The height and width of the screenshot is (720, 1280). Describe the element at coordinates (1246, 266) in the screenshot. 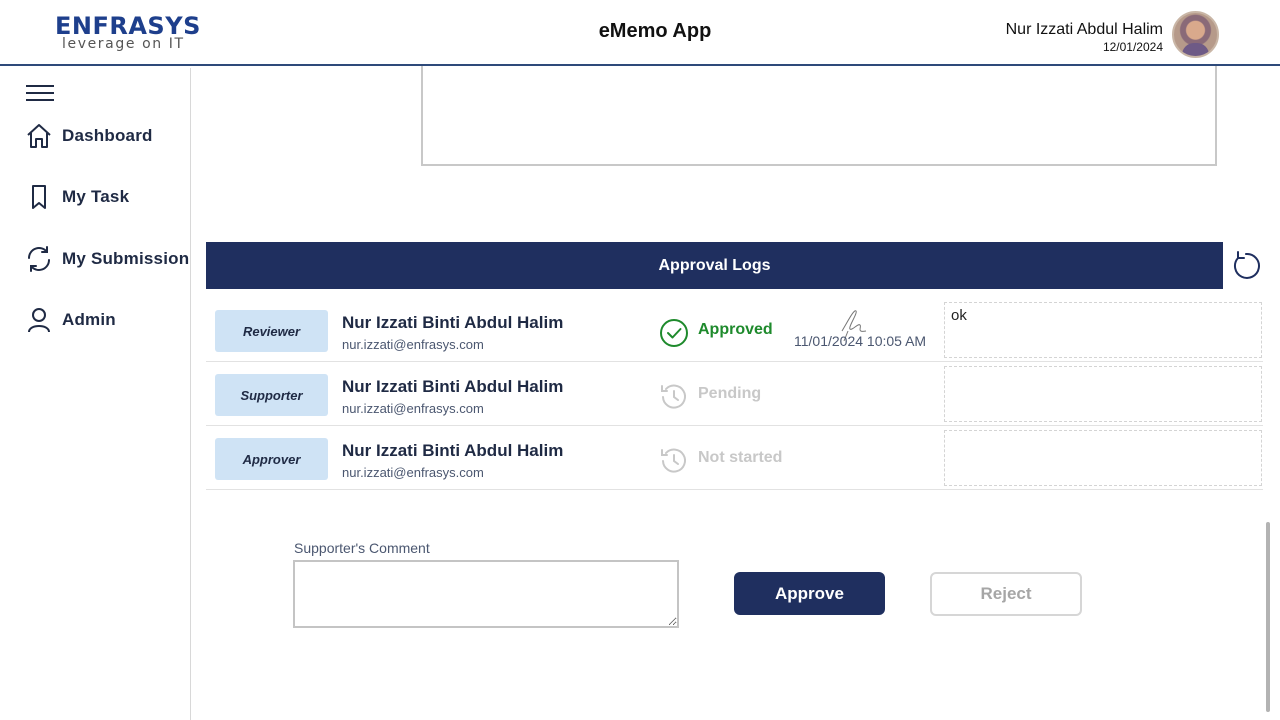

I see `refresh-icon` at that location.